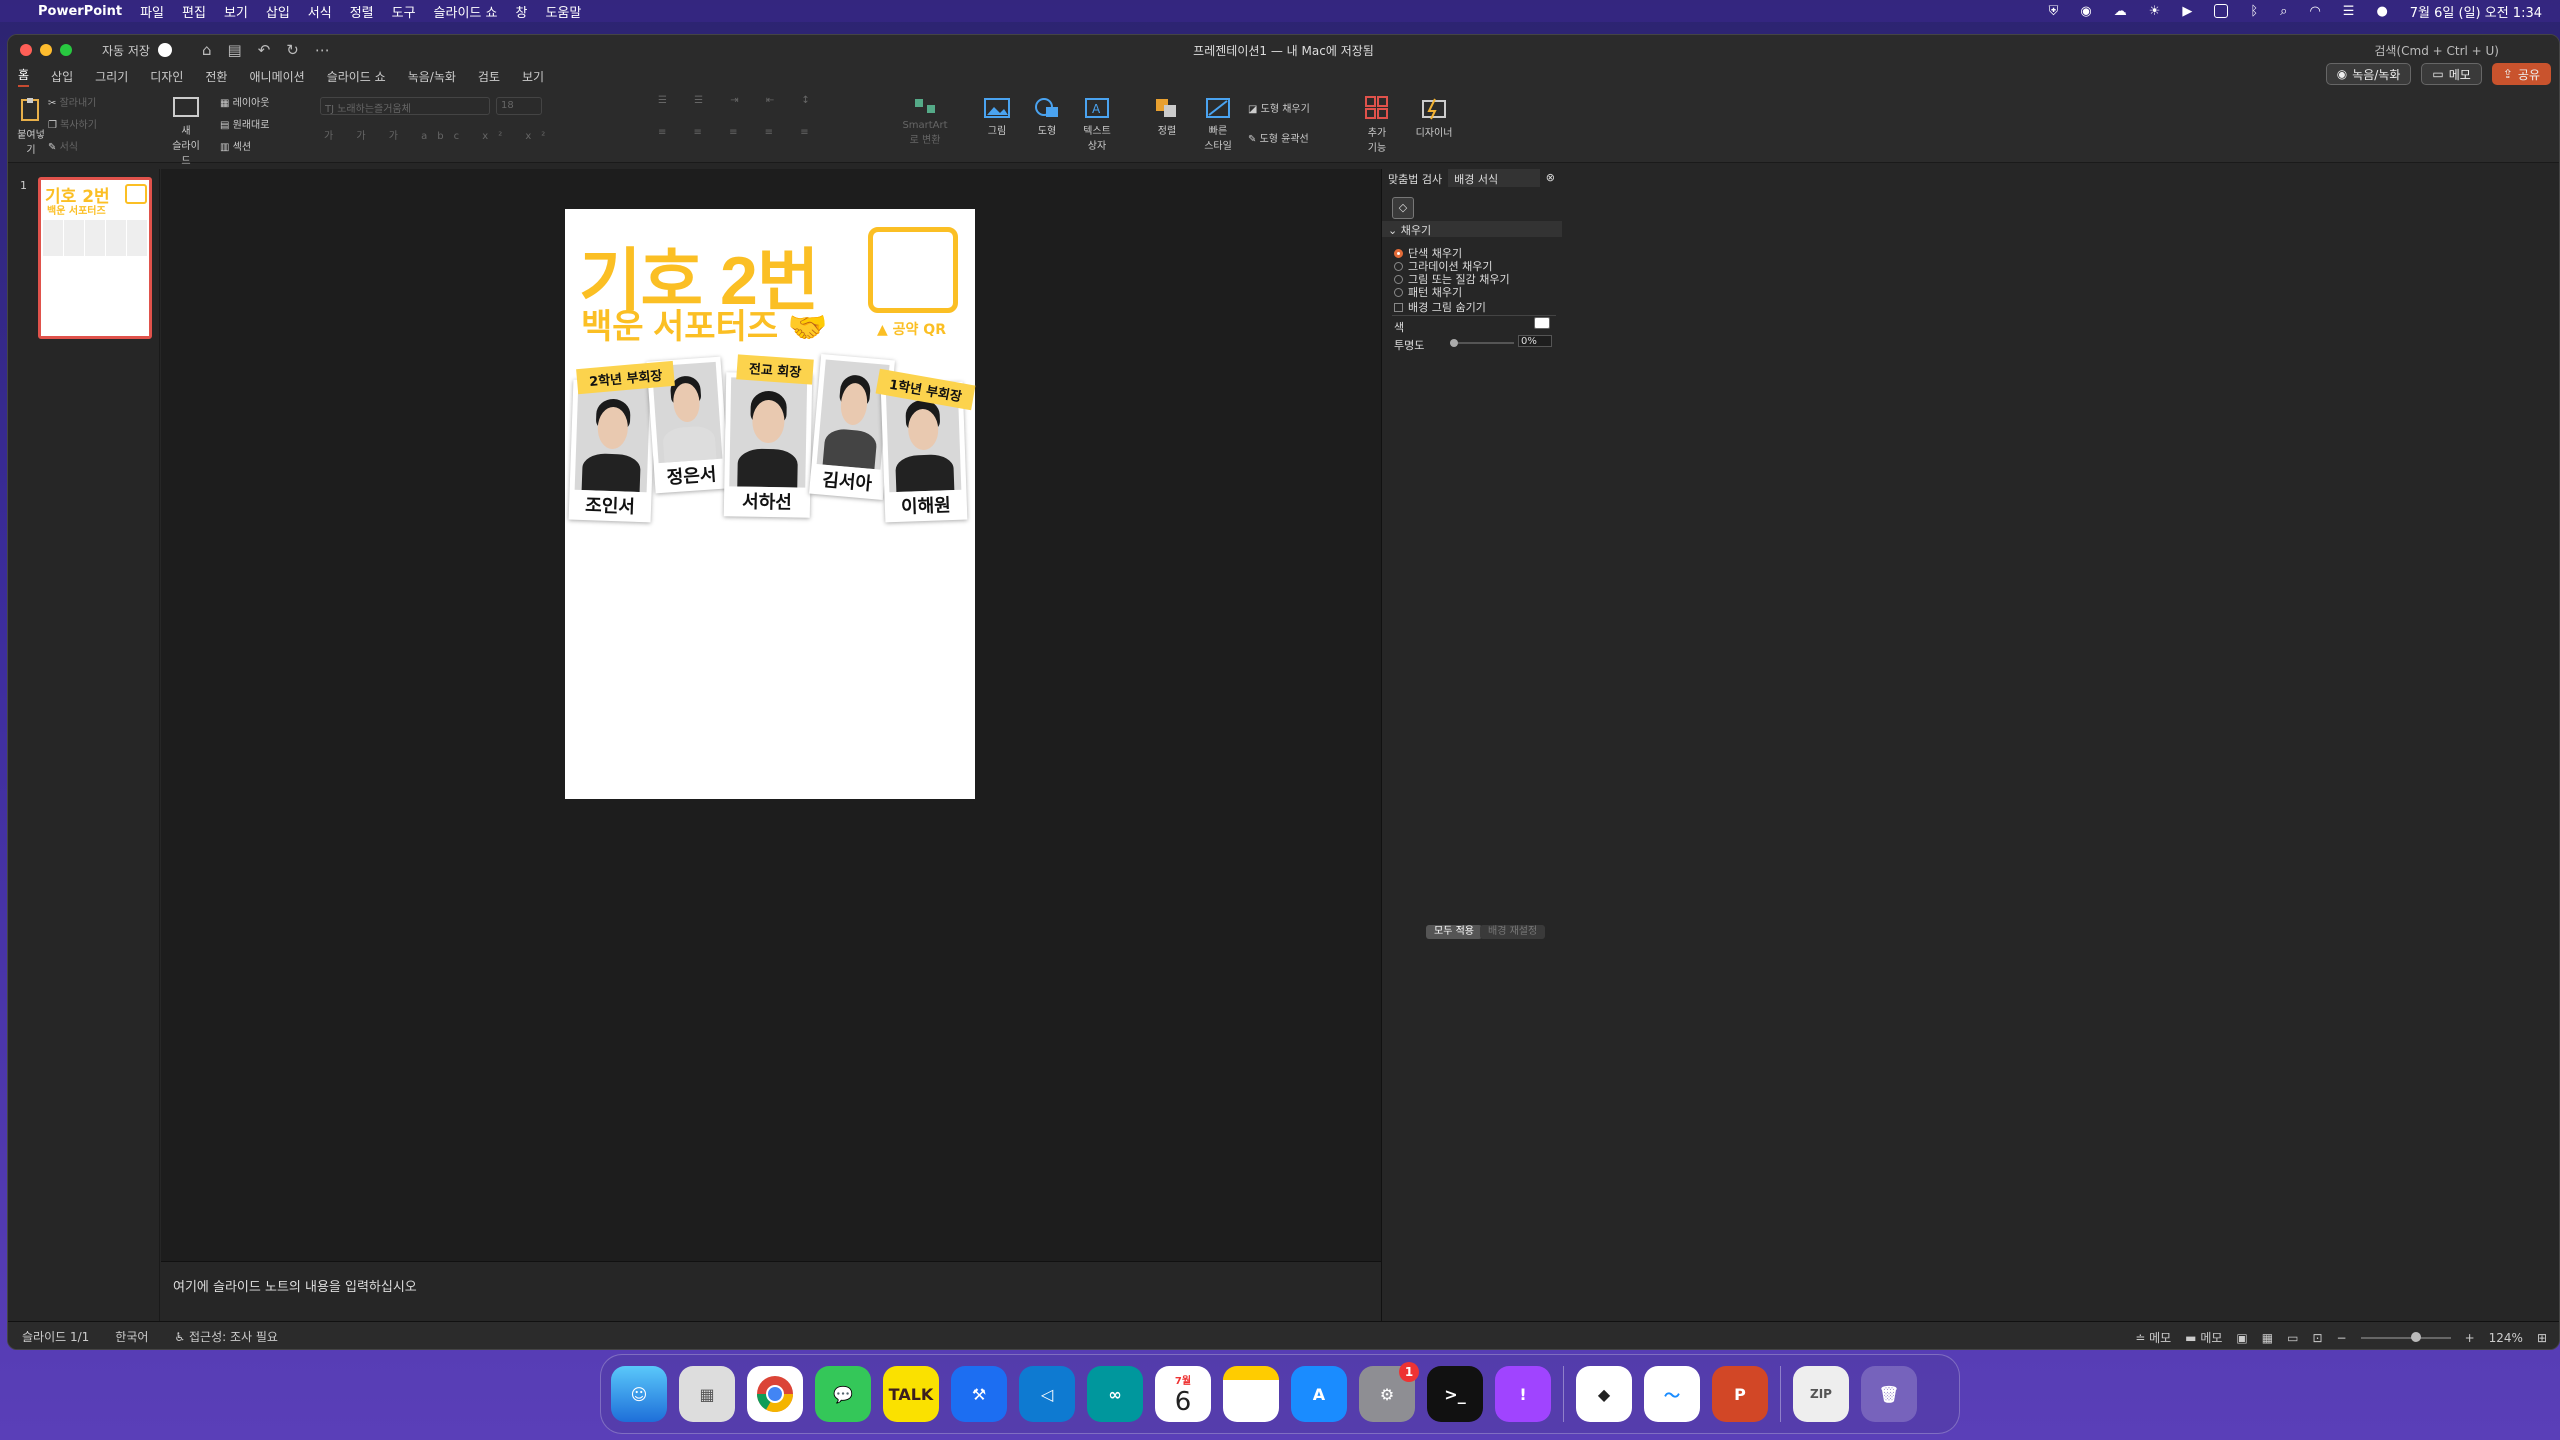 The width and height of the screenshot is (2560, 1440). Describe the element at coordinates (2470, 1338) in the screenshot. I see `zoom-in-icon: +` at that location.